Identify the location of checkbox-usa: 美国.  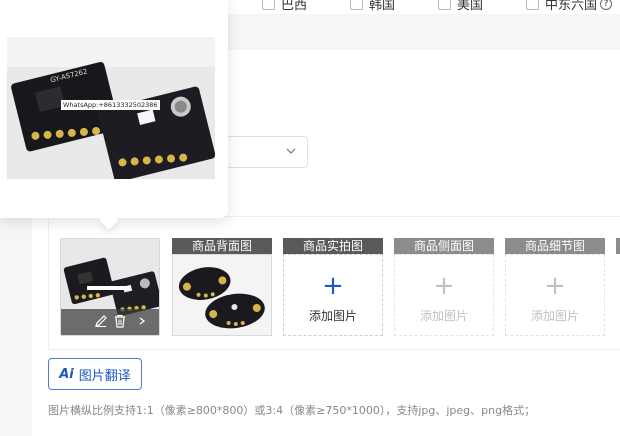
(460, 6).